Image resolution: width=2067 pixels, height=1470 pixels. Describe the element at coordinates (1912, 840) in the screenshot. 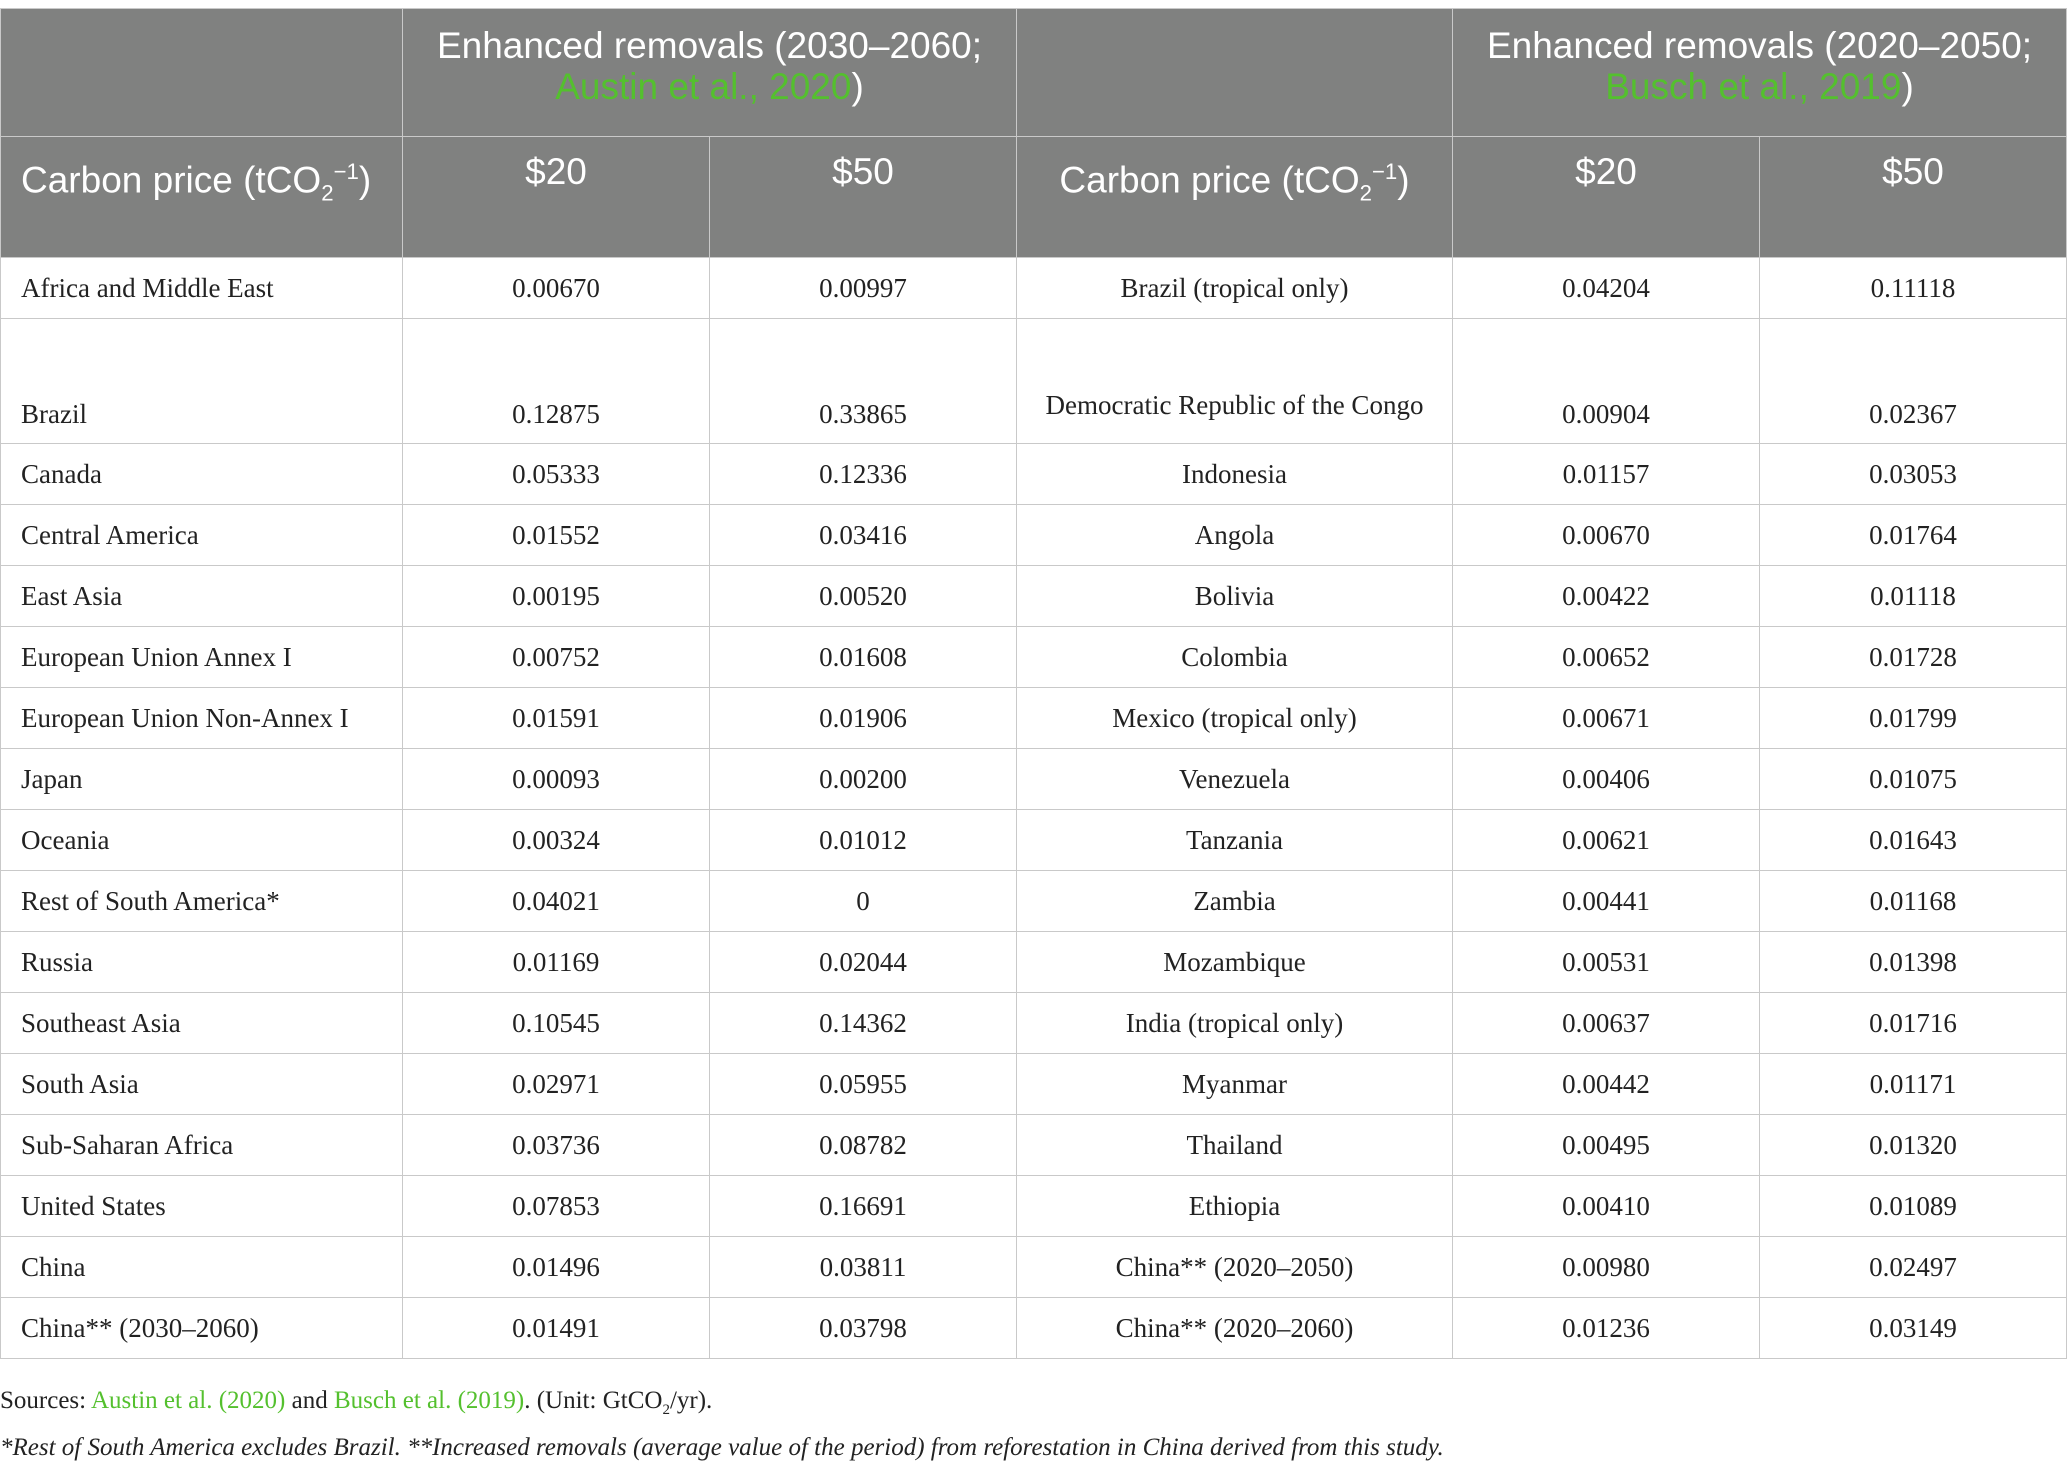

I see `value-cell-busch-50: 0.01643` at that location.